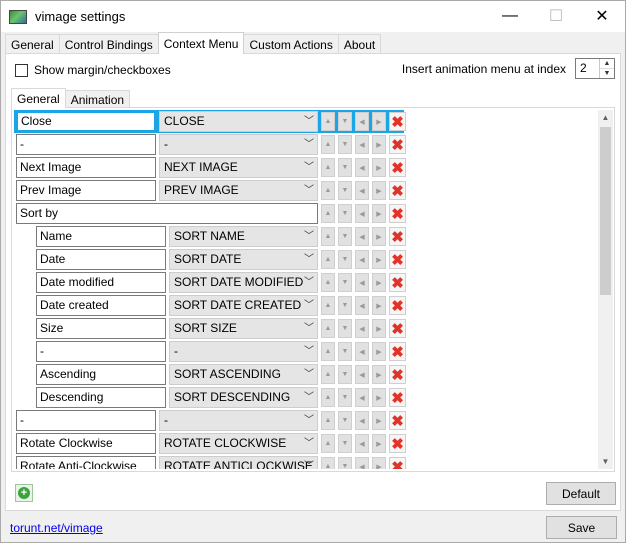 This screenshot has width=626, height=543. Describe the element at coordinates (101, 236) in the screenshot. I see `menu-item-name-input: Name` at that location.